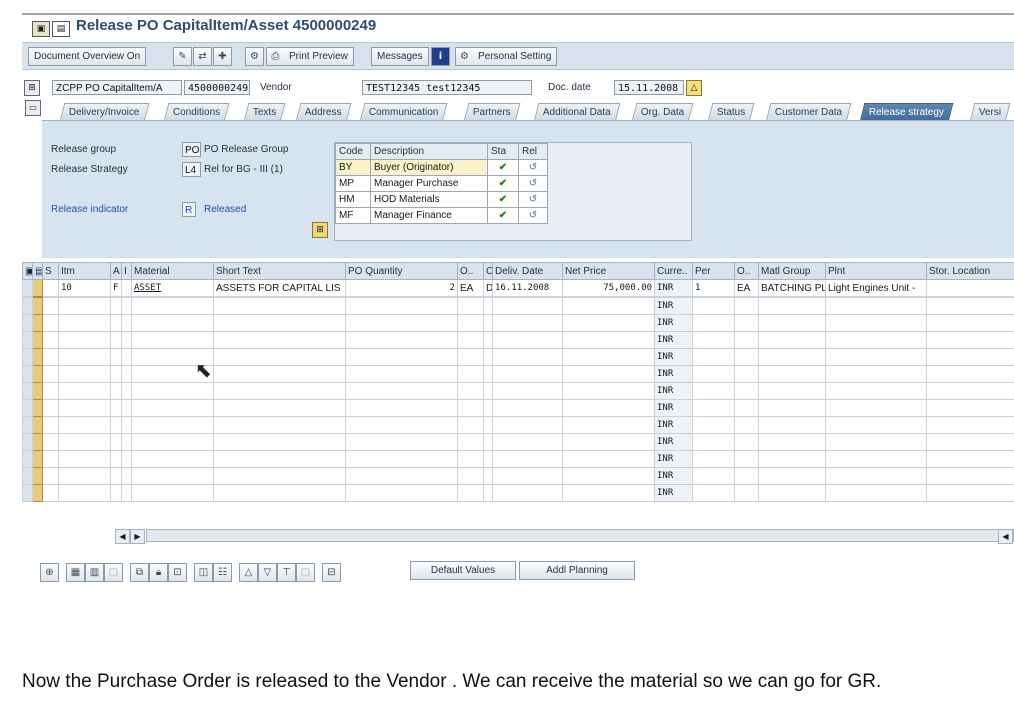  Describe the element at coordinates (320, 230) in the screenshot. I see `release-detail-icon: ⊞` at that location.